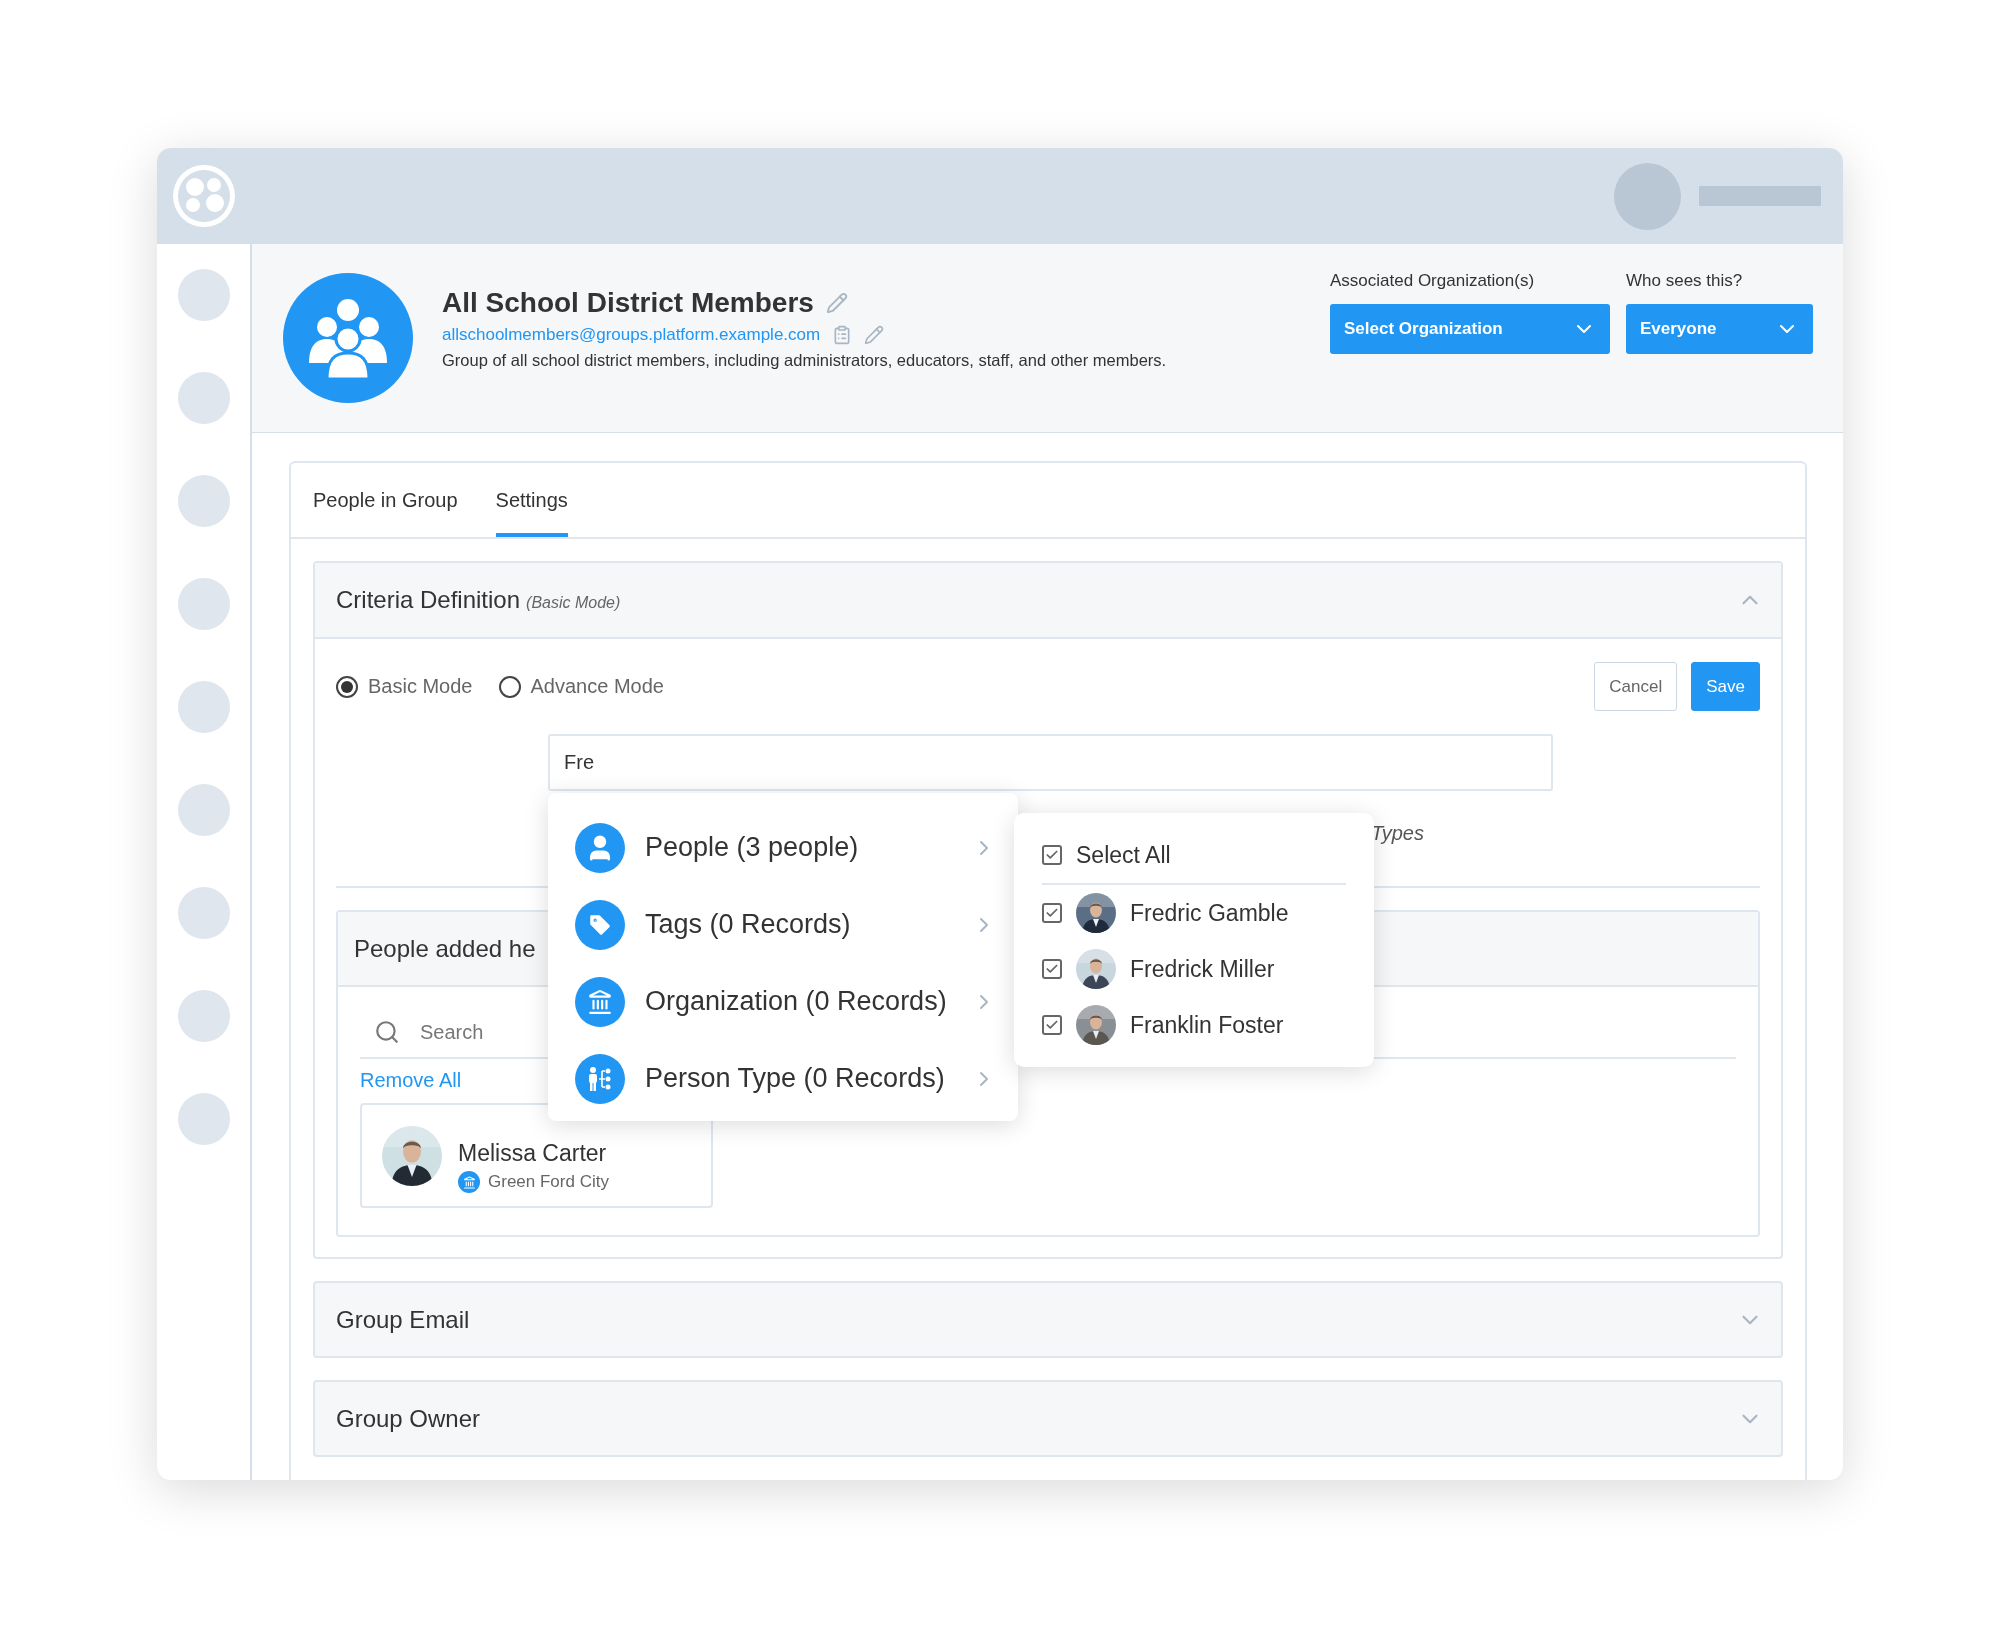  Describe the element at coordinates (1194, 856) in the screenshot. I see `select-all-option: Select All` at that location.